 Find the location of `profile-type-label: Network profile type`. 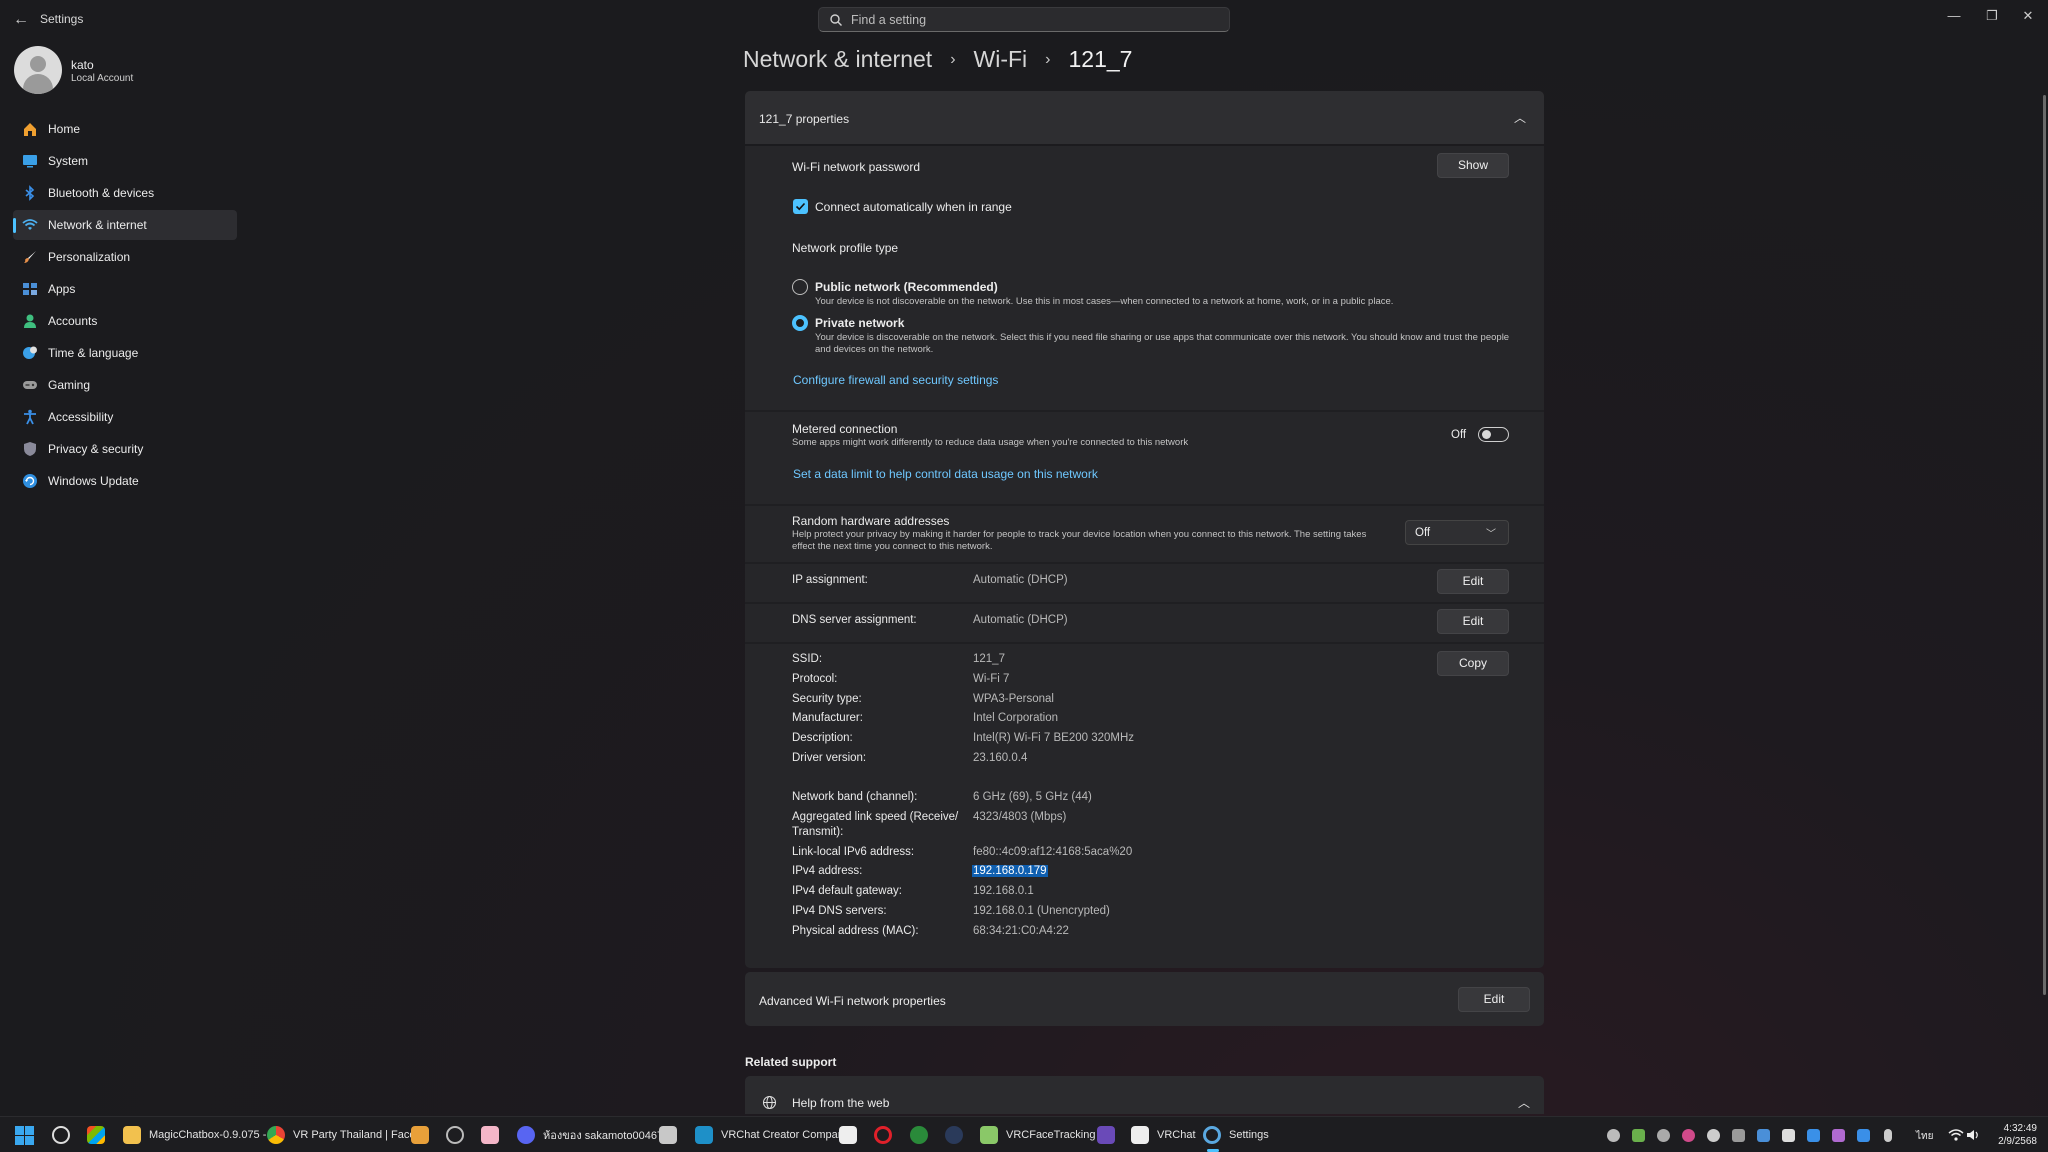

profile-type-label: Network profile type is located at coordinates (845, 248).